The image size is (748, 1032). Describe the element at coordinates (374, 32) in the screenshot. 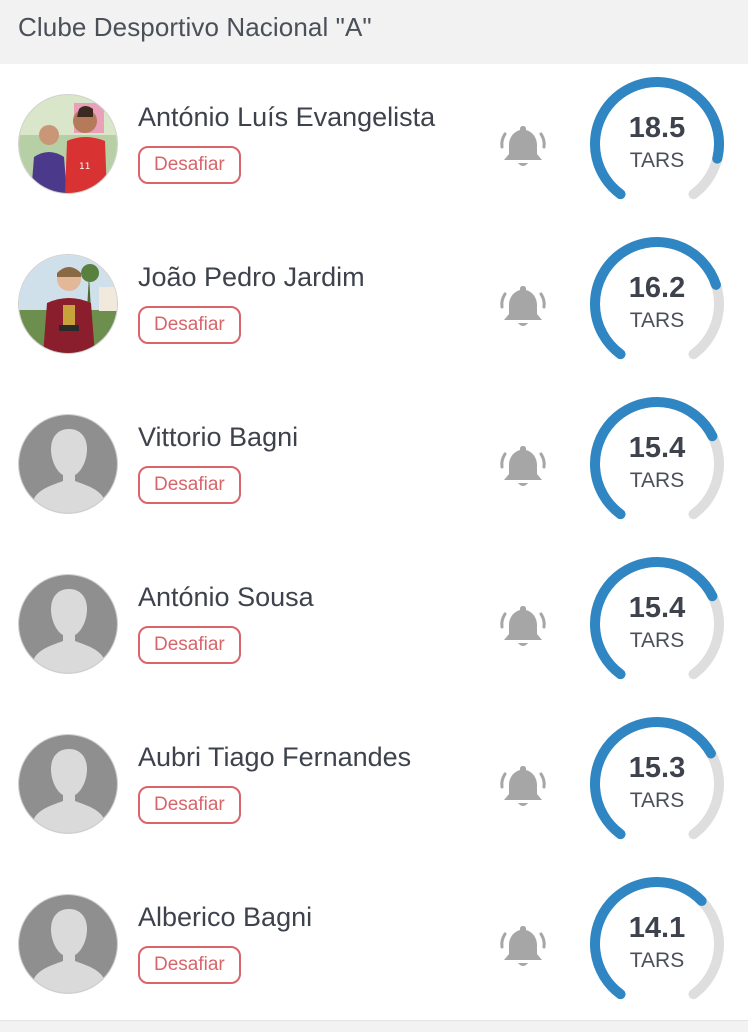

I see `header-bar: Clube Desportivo Nacional "A"` at that location.